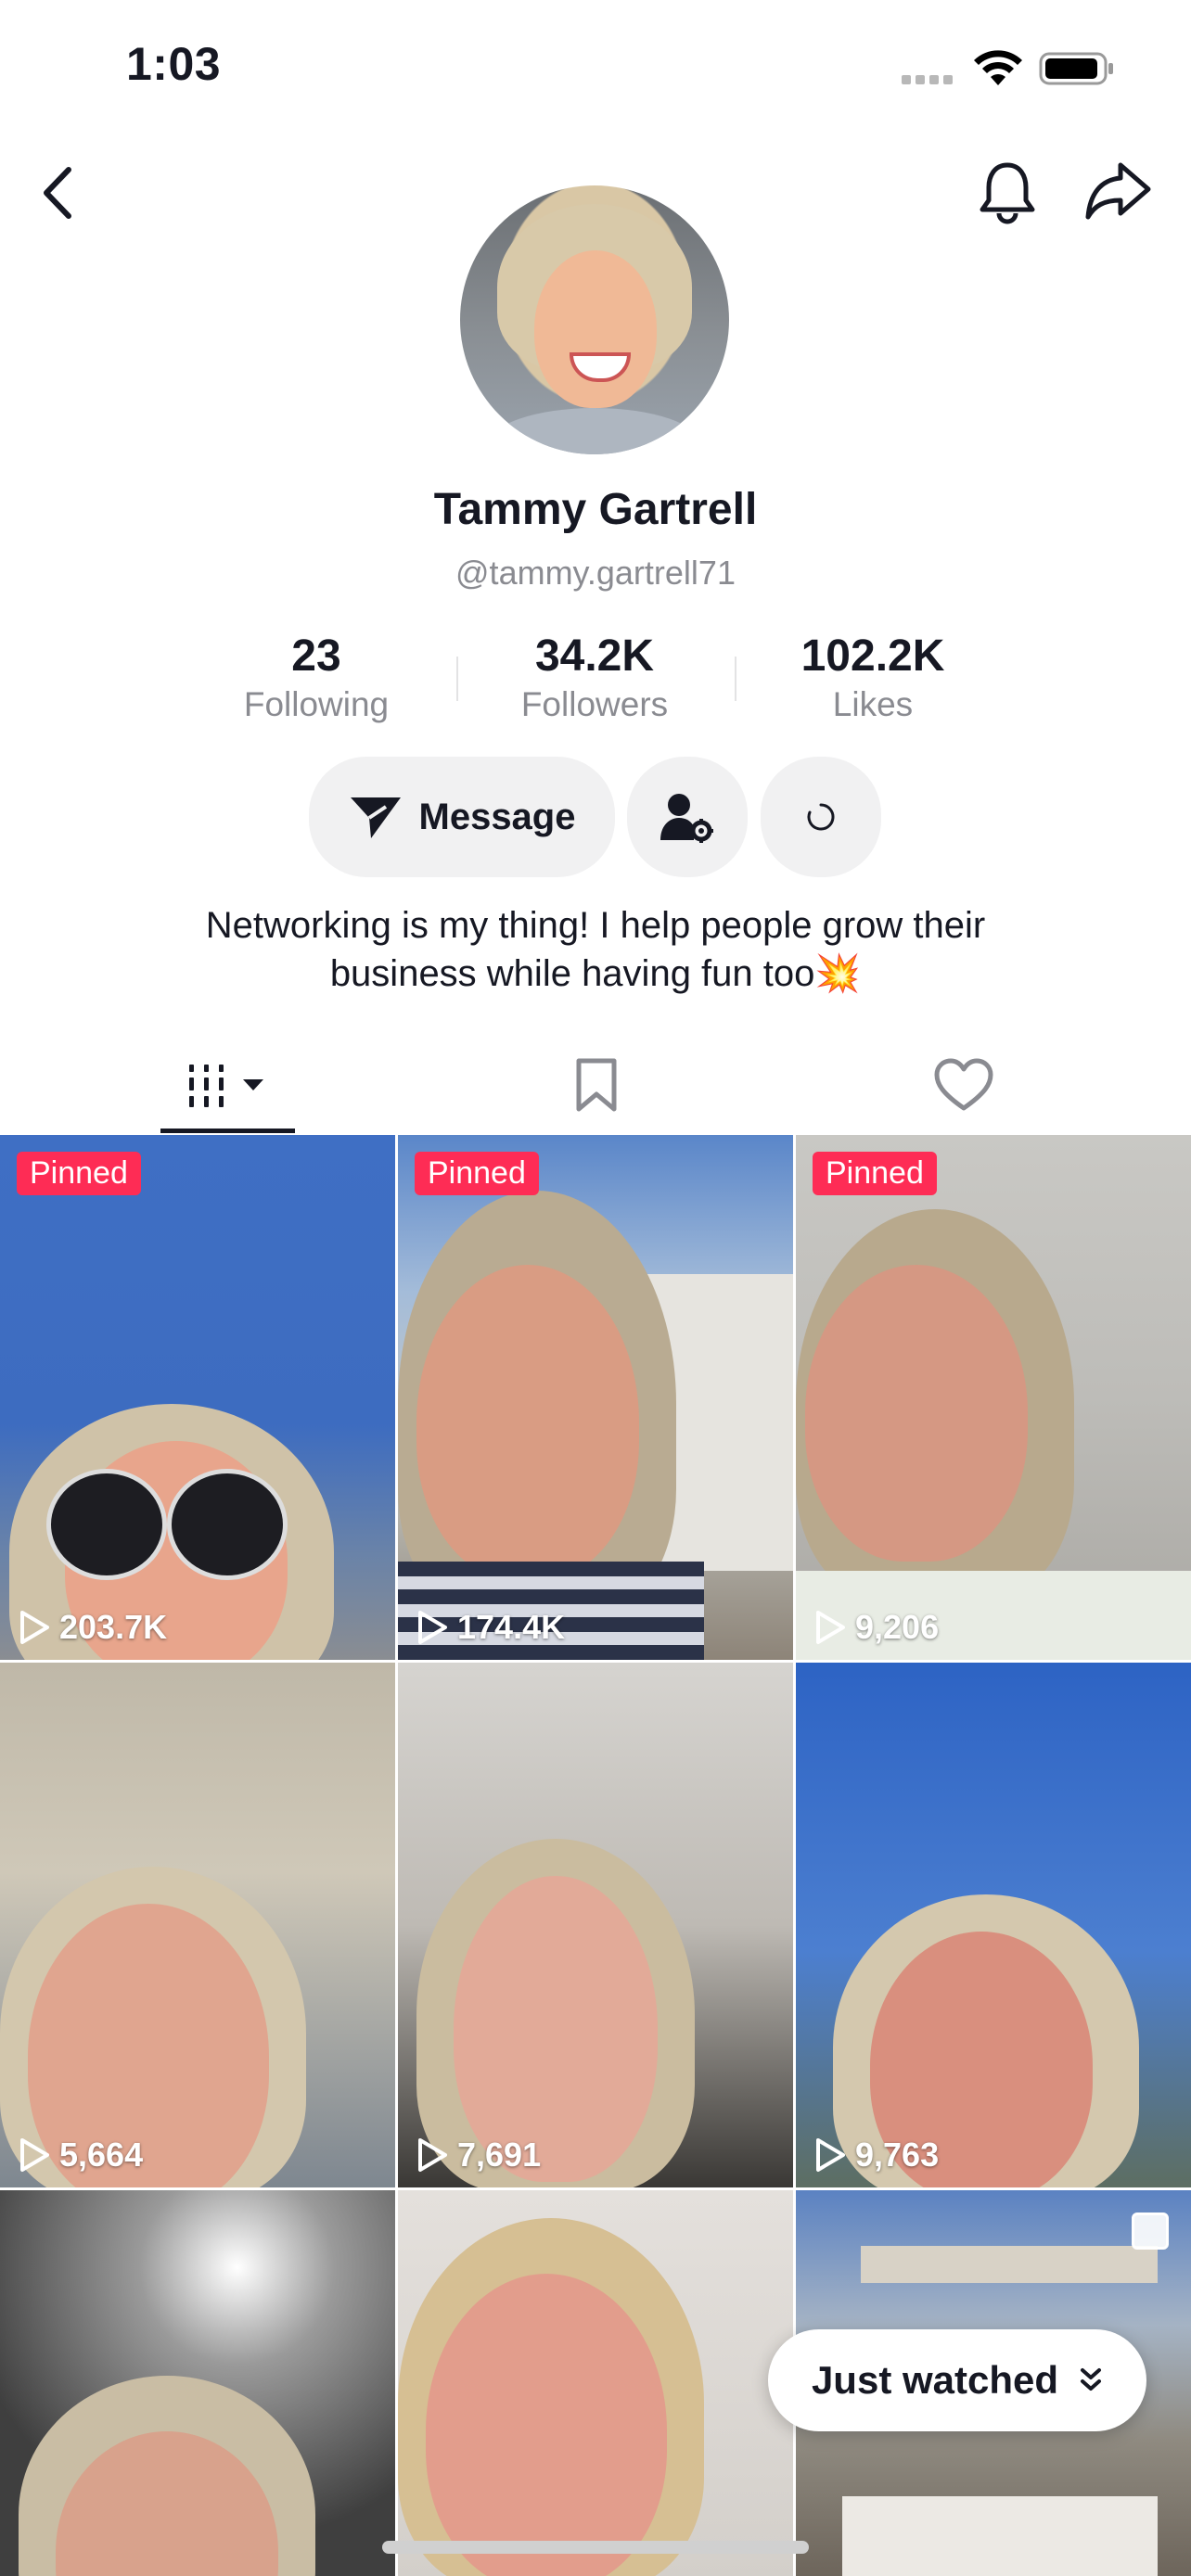 The width and height of the screenshot is (1191, 2576). What do you see at coordinates (197, 1397) in the screenshot?
I see `video-thumbnail: Pinned 203.7K` at bounding box center [197, 1397].